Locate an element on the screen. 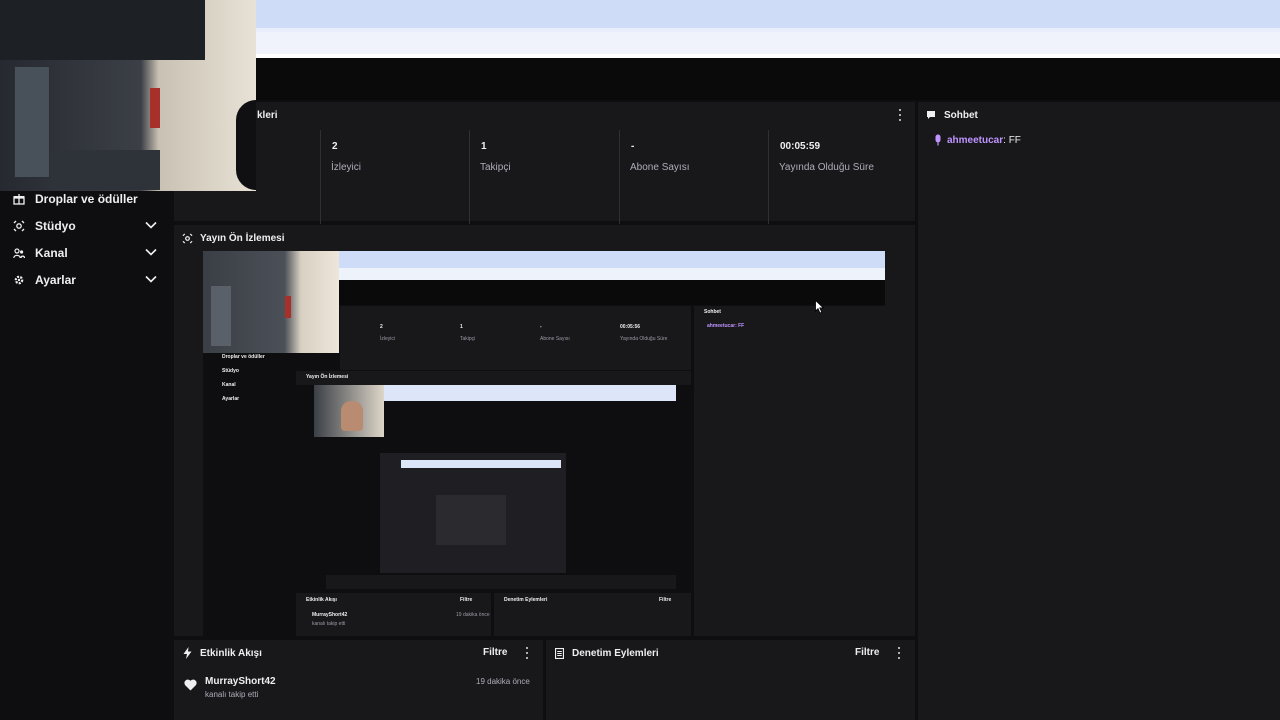 This screenshot has width=1280, height=720. preview-stat-label: Yayında Olduğu Süre is located at coordinates (644, 339).